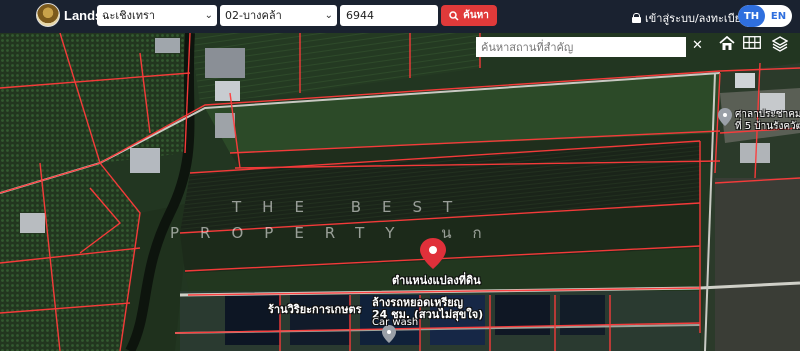  Describe the element at coordinates (767, 126) in the screenshot. I see `poi-label-hall-2: ที่ 5 บ้านรังควัฒ` at that location.